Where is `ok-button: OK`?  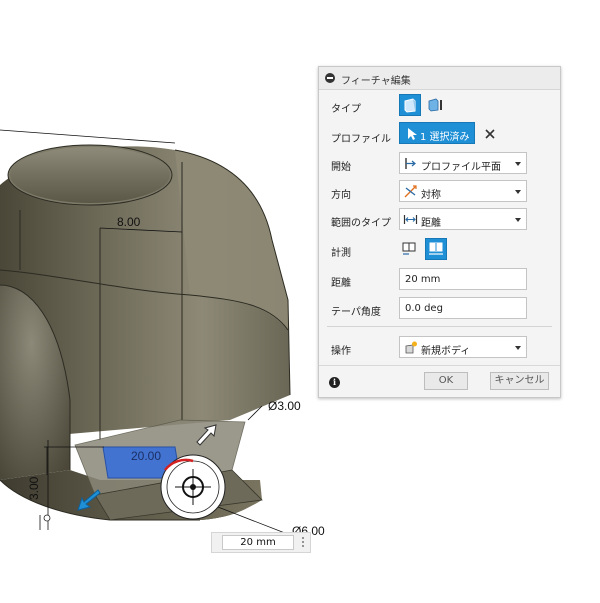
ok-button: OK is located at coordinates (446, 381).